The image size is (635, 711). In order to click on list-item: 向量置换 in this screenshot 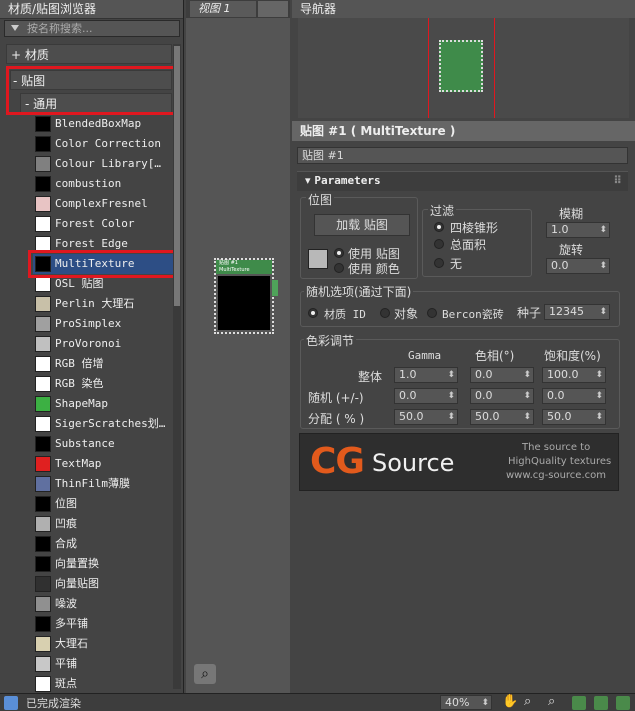, I will do `click(103, 564)`.